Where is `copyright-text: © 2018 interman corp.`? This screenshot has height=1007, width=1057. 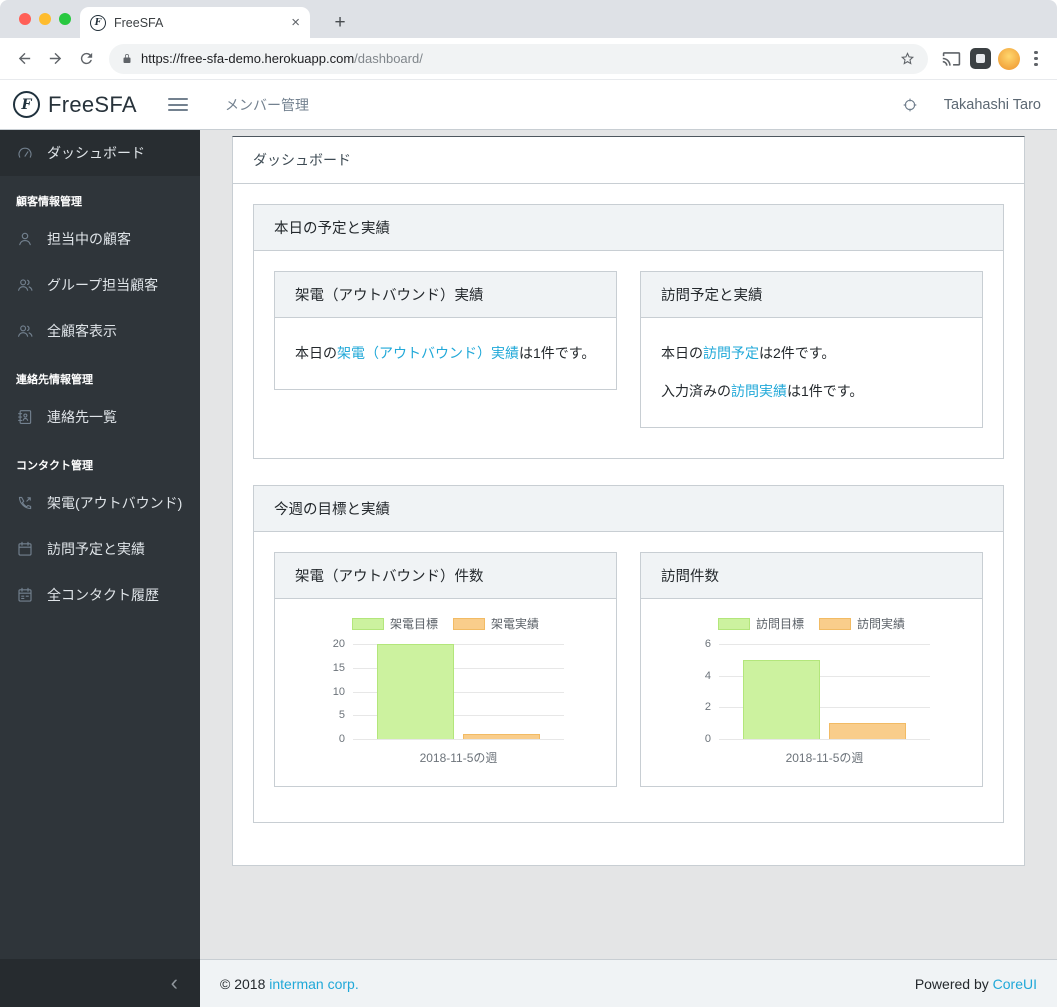 copyright-text: © 2018 interman corp. is located at coordinates (289, 983).